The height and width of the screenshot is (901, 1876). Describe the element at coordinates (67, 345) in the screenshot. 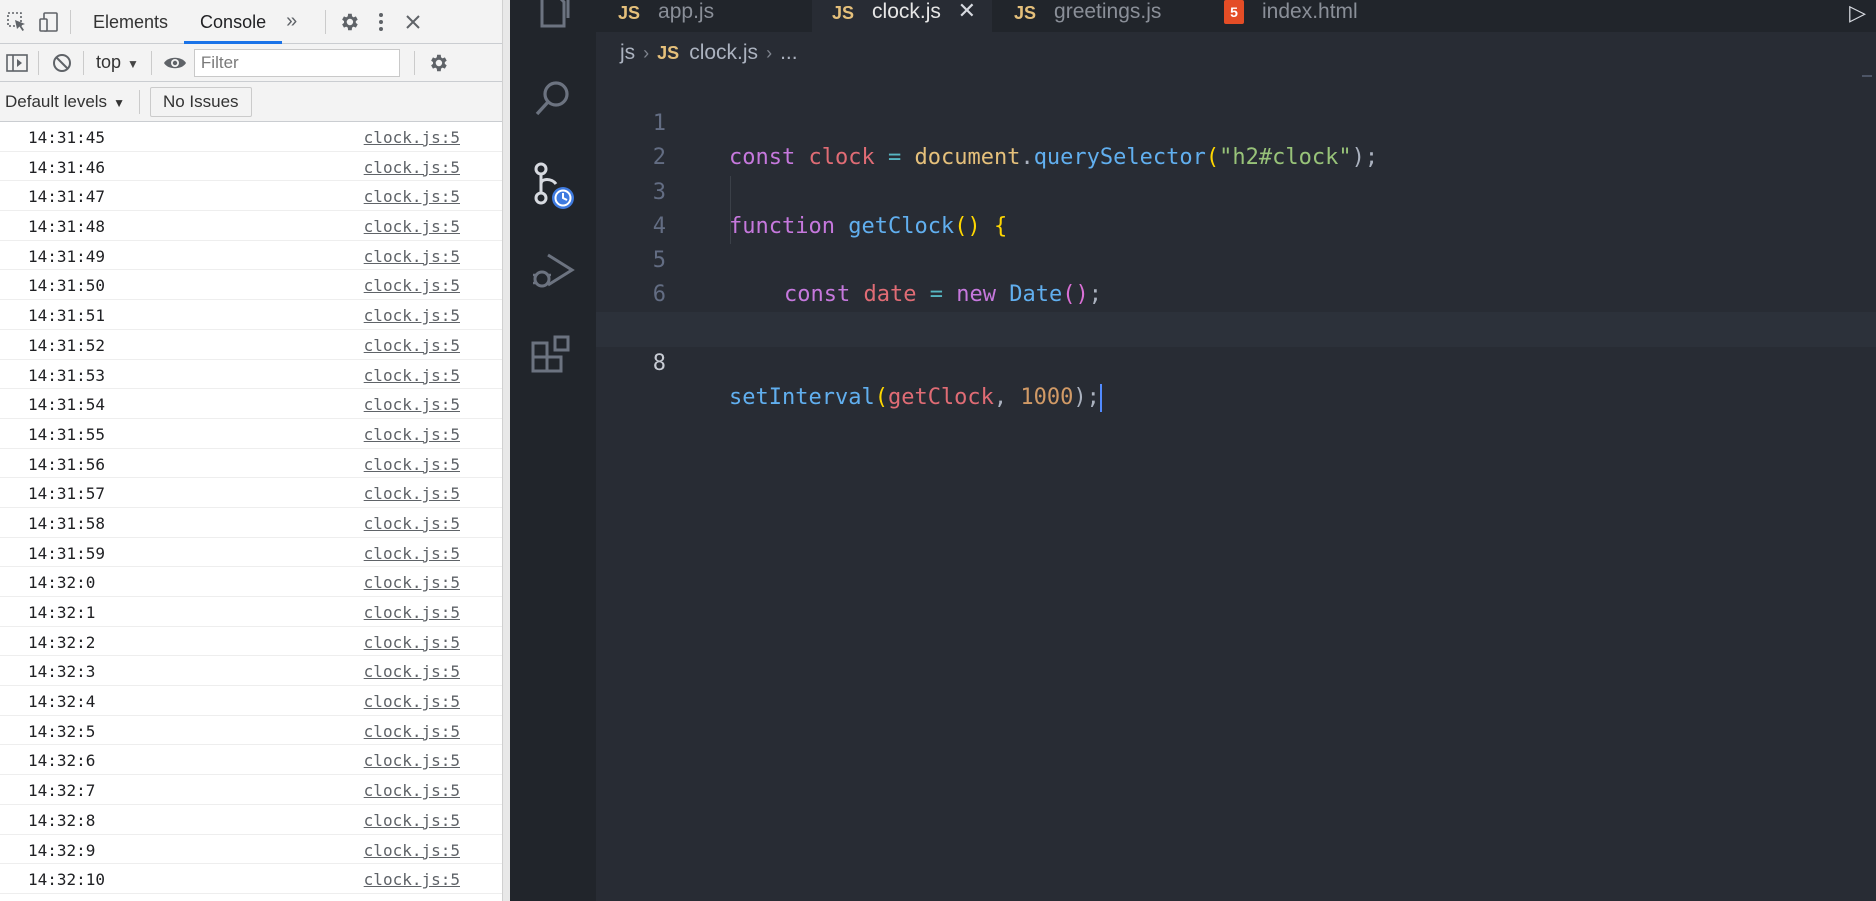

I see `console-message-text: 14:31:52` at that location.